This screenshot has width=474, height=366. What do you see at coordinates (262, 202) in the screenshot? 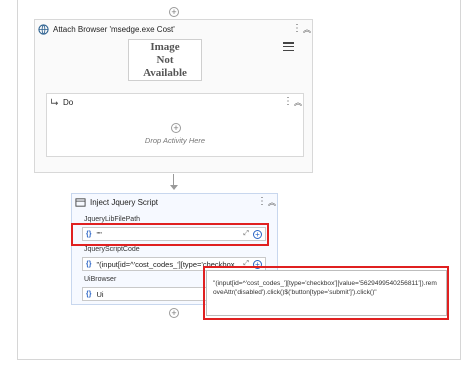
I see `inject-more-options-icon: ⋮` at bounding box center [262, 202].